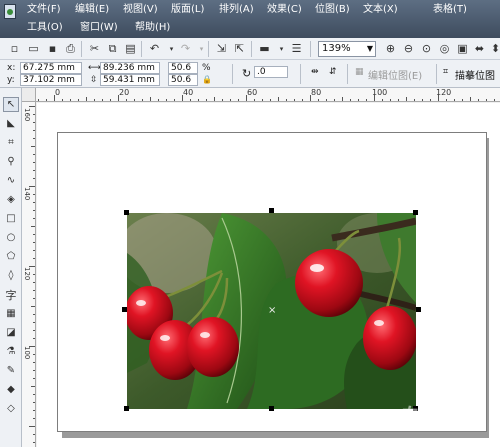 This screenshot has width=500, height=447. I want to click on app-launcher-dropdown-icon: ▾, so click(281, 48).